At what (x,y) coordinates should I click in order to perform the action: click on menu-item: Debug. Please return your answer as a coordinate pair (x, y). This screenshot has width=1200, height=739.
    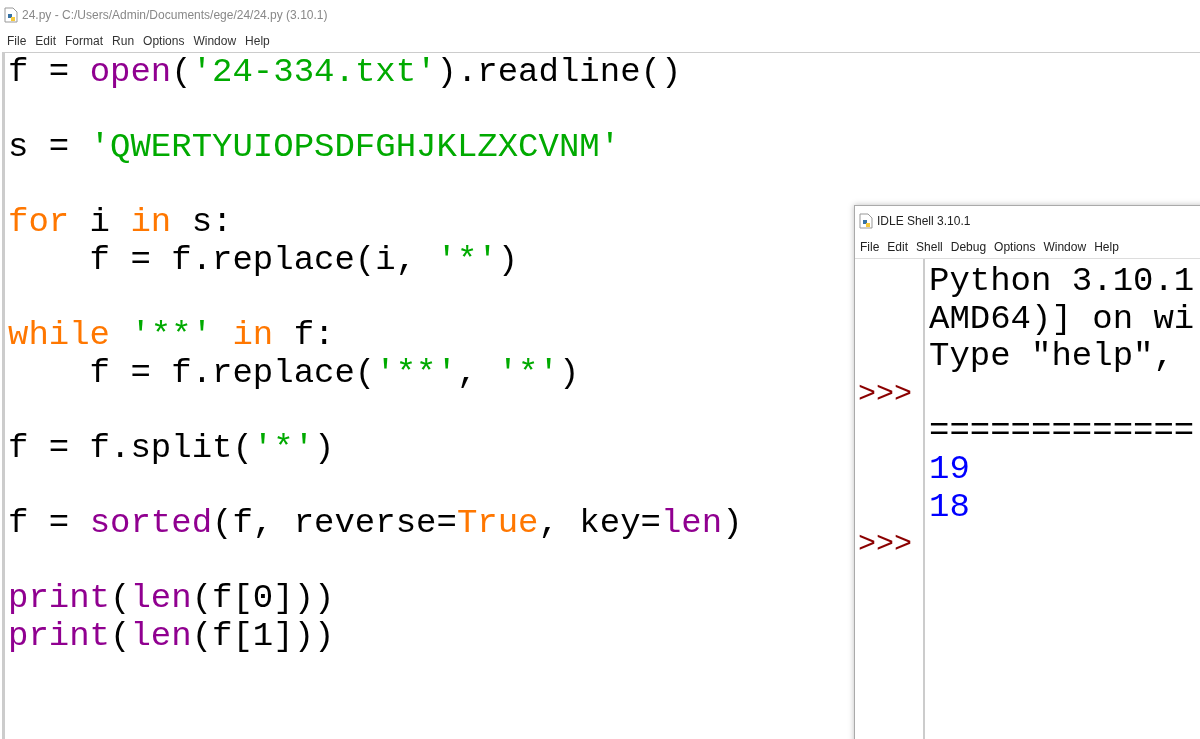
    Looking at the image, I should click on (968, 247).